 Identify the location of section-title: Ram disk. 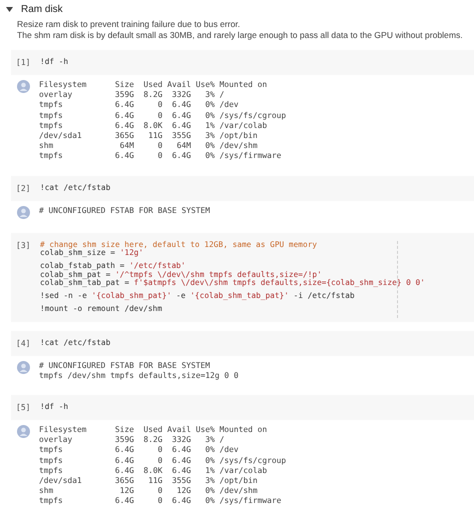
(42, 9).